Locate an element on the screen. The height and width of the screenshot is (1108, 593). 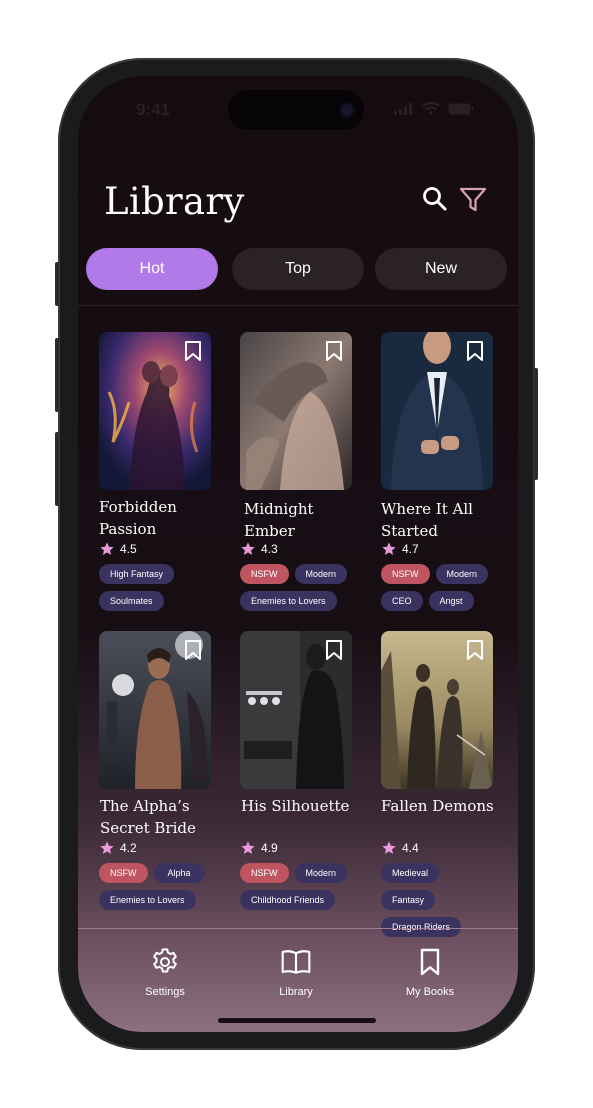
tab-bar: Hot Top New is located at coordinates (298, 269).